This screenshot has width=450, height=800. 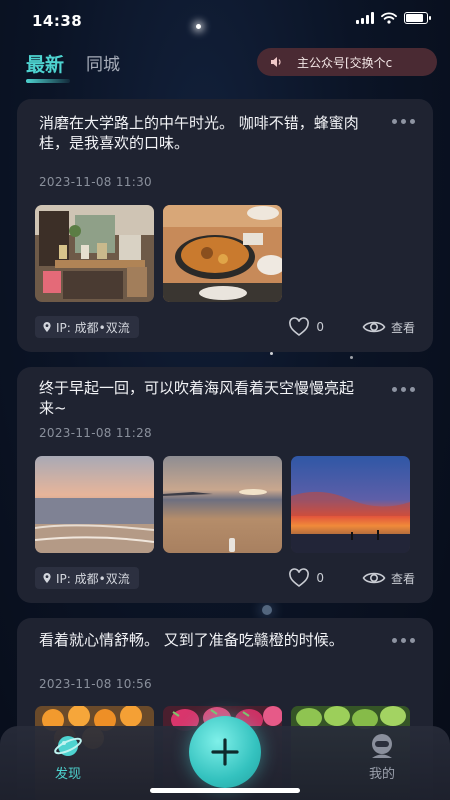 I want to click on home-indicator, so click(x=225, y=790).